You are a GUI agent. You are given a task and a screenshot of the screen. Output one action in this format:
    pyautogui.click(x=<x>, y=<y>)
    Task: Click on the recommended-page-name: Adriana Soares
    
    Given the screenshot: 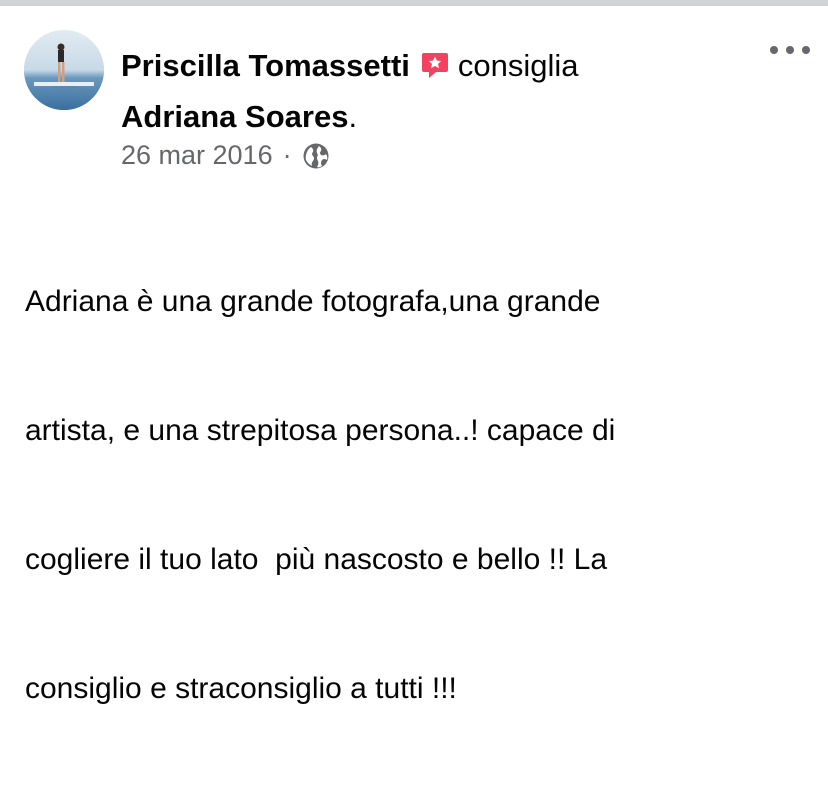 What is the action you would take?
    pyautogui.click(x=234, y=116)
    